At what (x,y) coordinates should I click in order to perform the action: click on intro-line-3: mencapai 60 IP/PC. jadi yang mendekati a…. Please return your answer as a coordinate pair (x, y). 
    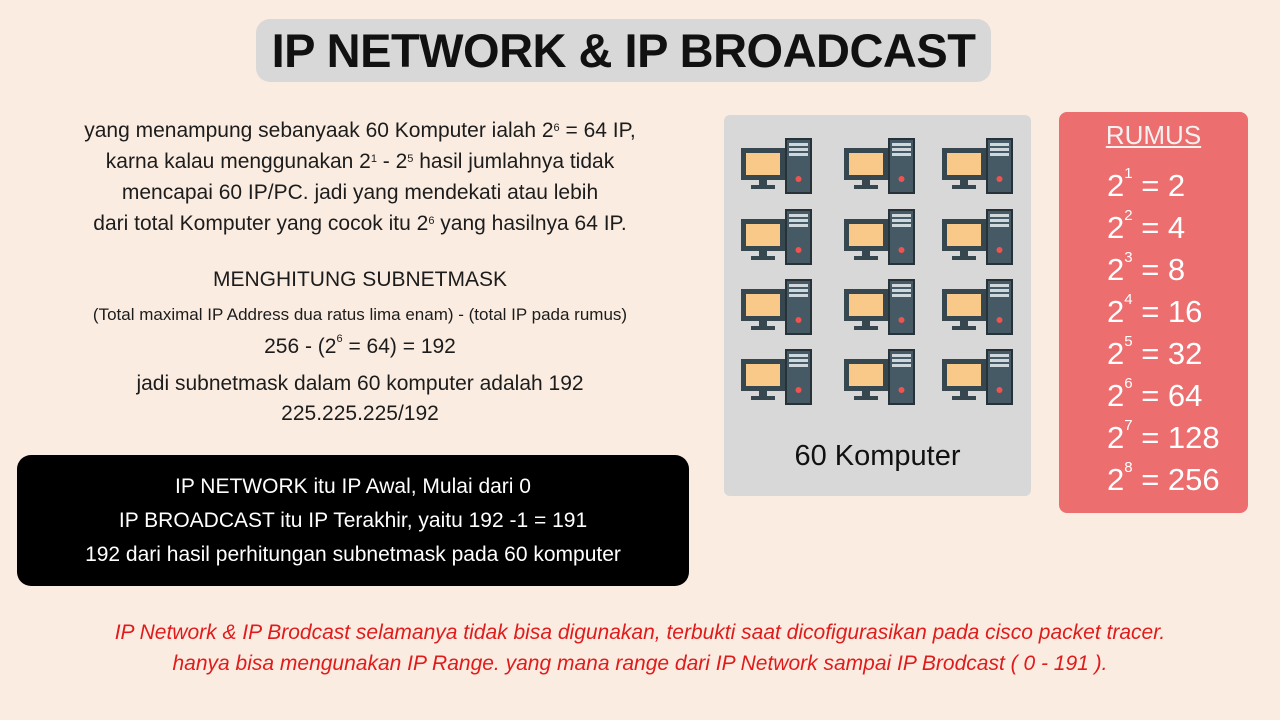
    Looking at the image, I should click on (360, 192).